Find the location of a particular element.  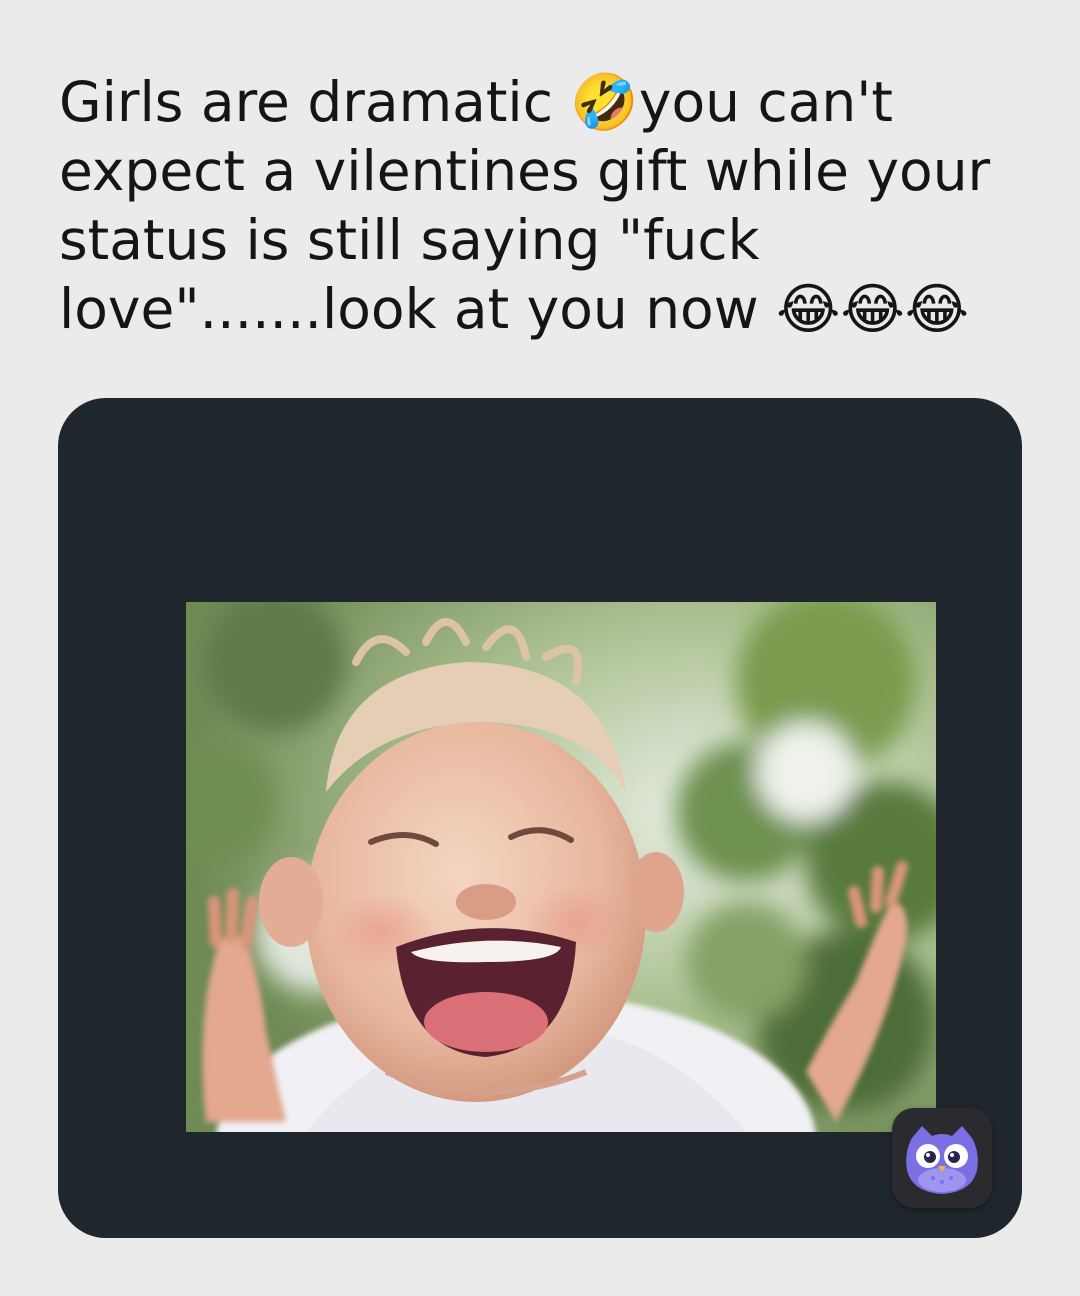

caption-line: Girls are dramatic 🤣you can't is located at coordinates (476, 102).